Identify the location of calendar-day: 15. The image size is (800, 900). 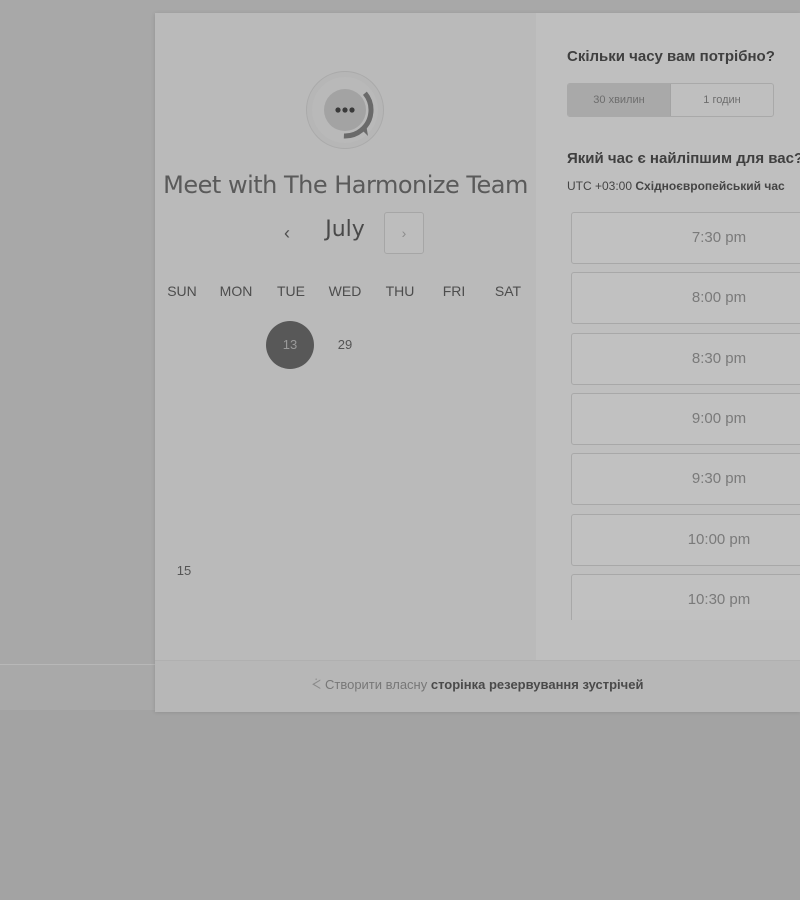
(184, 571).